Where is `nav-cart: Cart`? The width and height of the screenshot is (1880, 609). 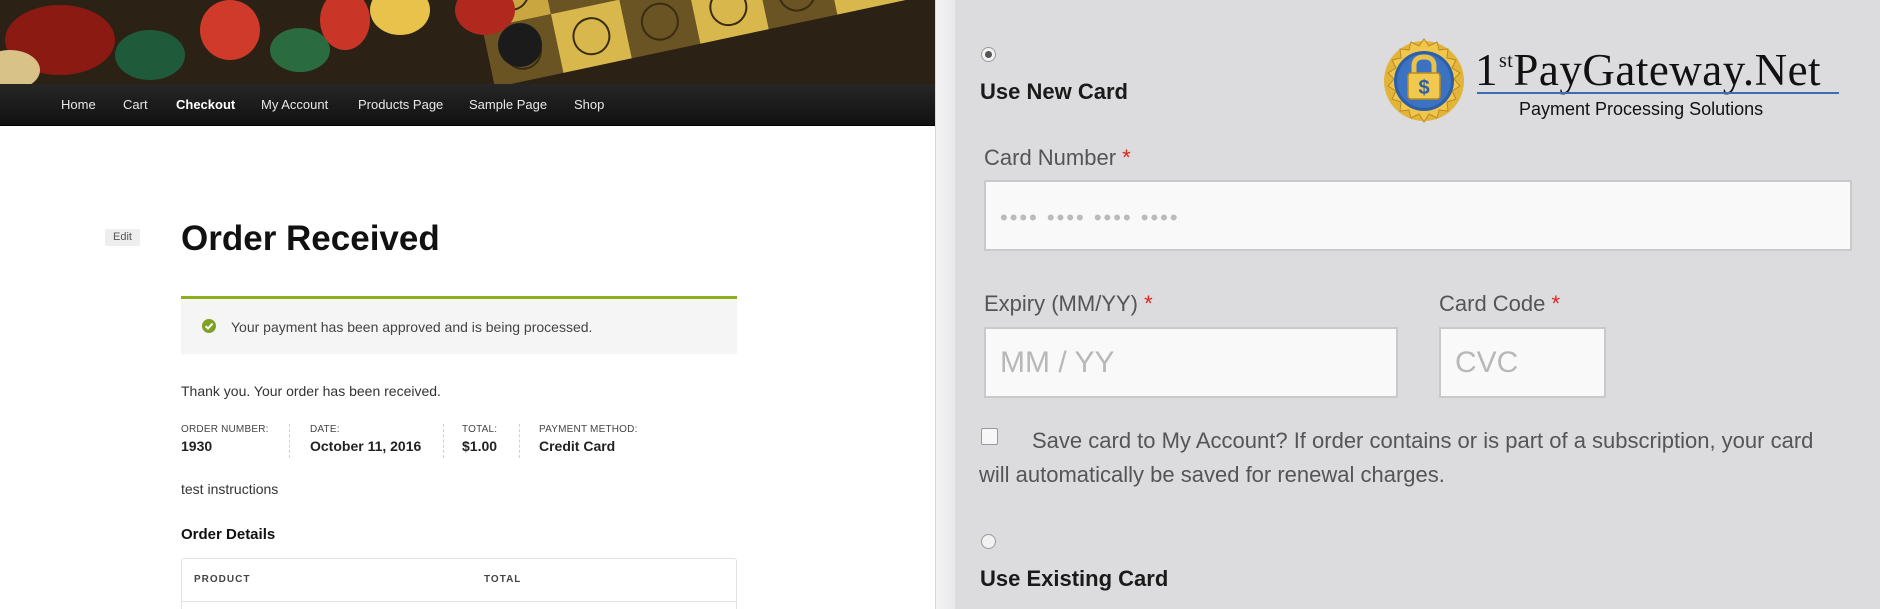 nav-cart: Cart is located at coordinates (135, 104).